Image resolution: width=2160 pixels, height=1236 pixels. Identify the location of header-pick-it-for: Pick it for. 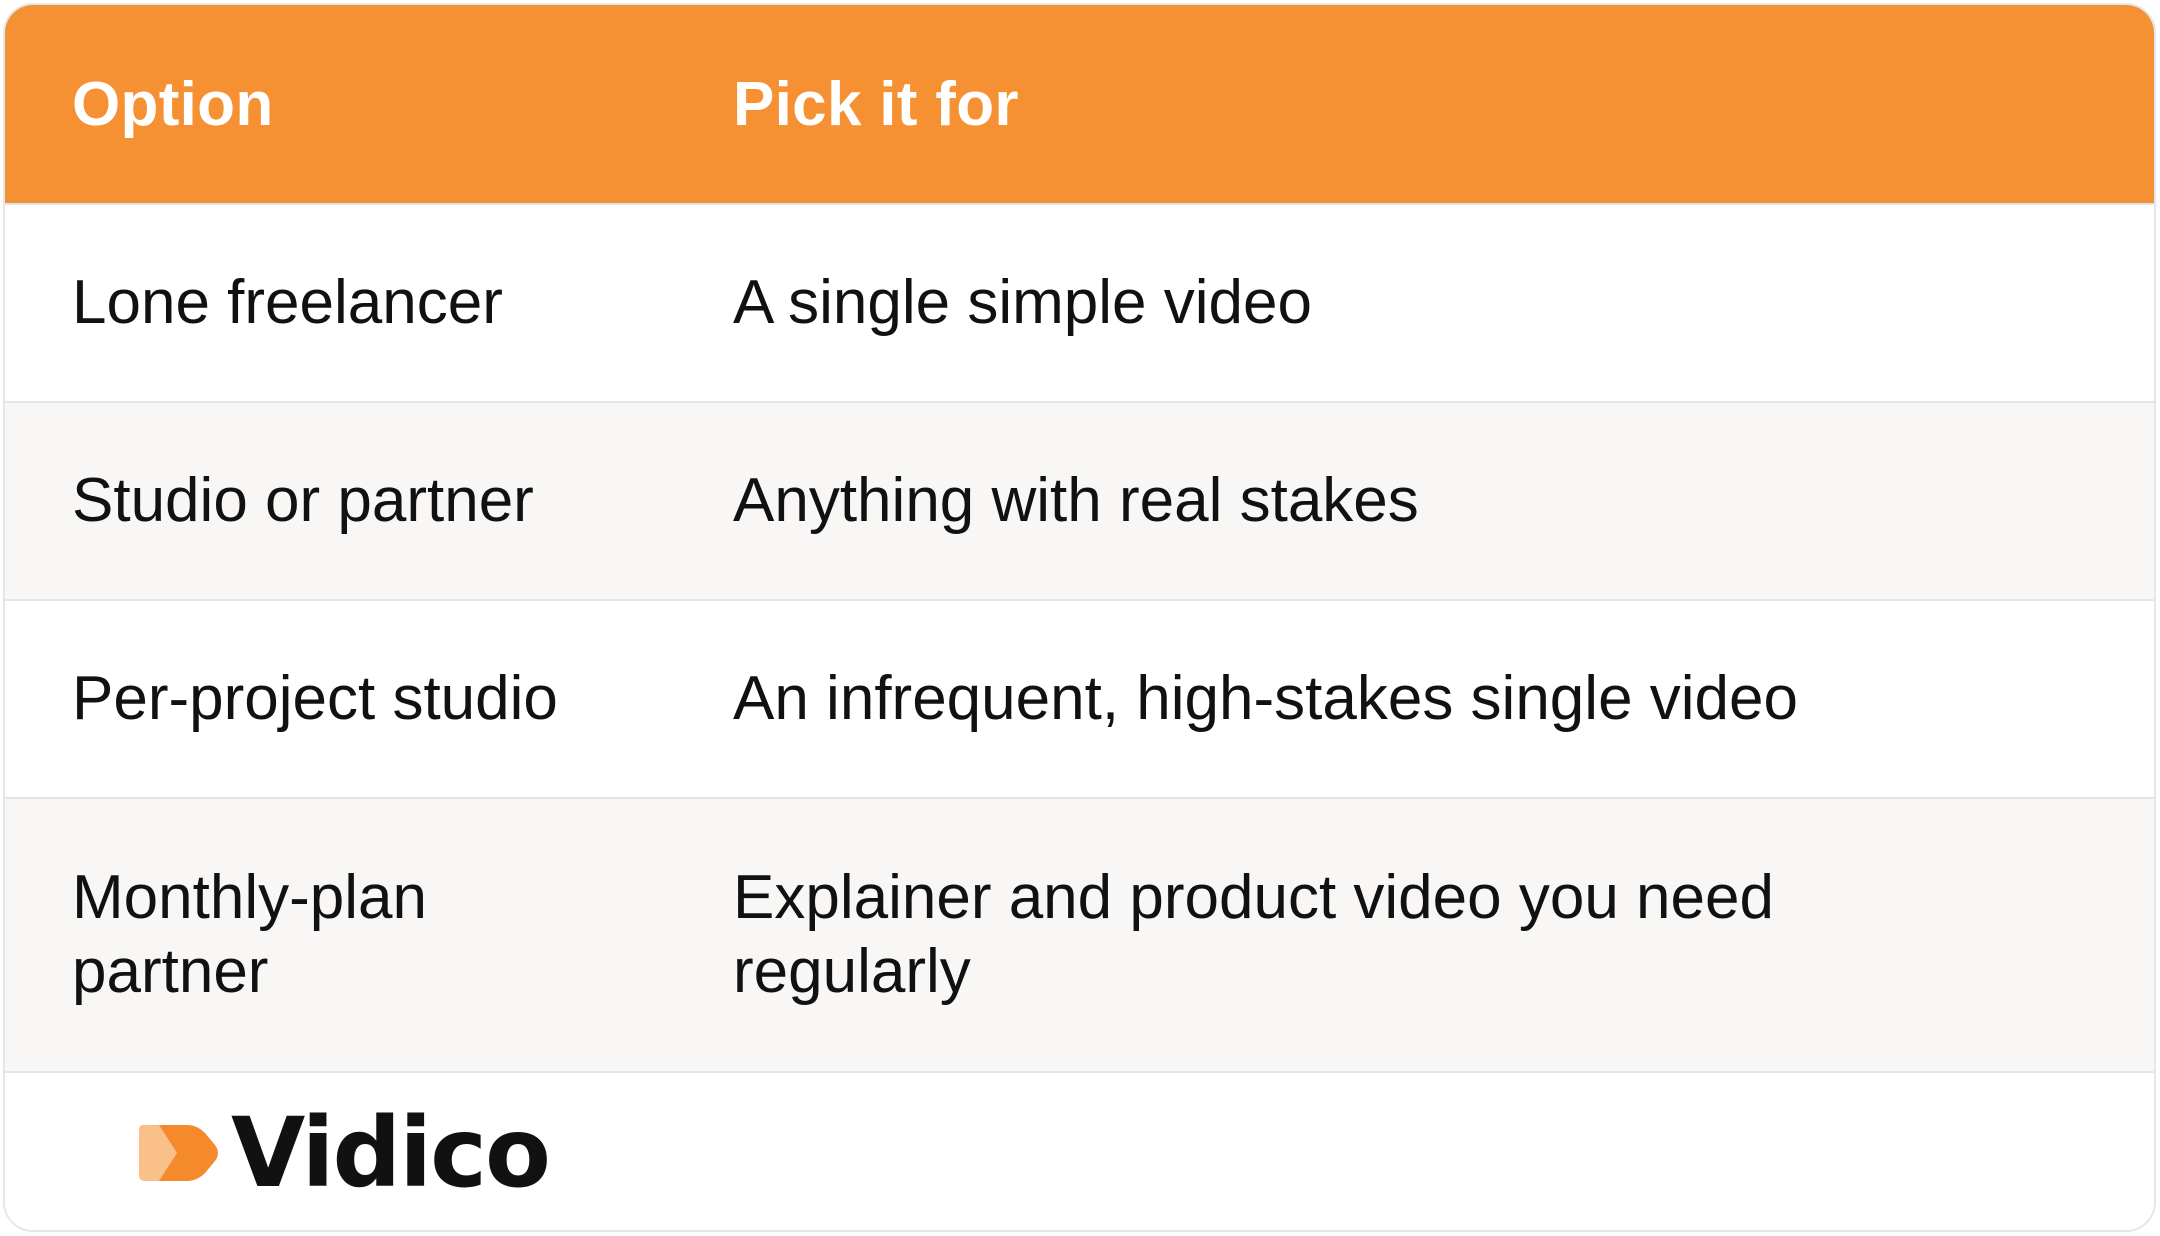
(876, 104).